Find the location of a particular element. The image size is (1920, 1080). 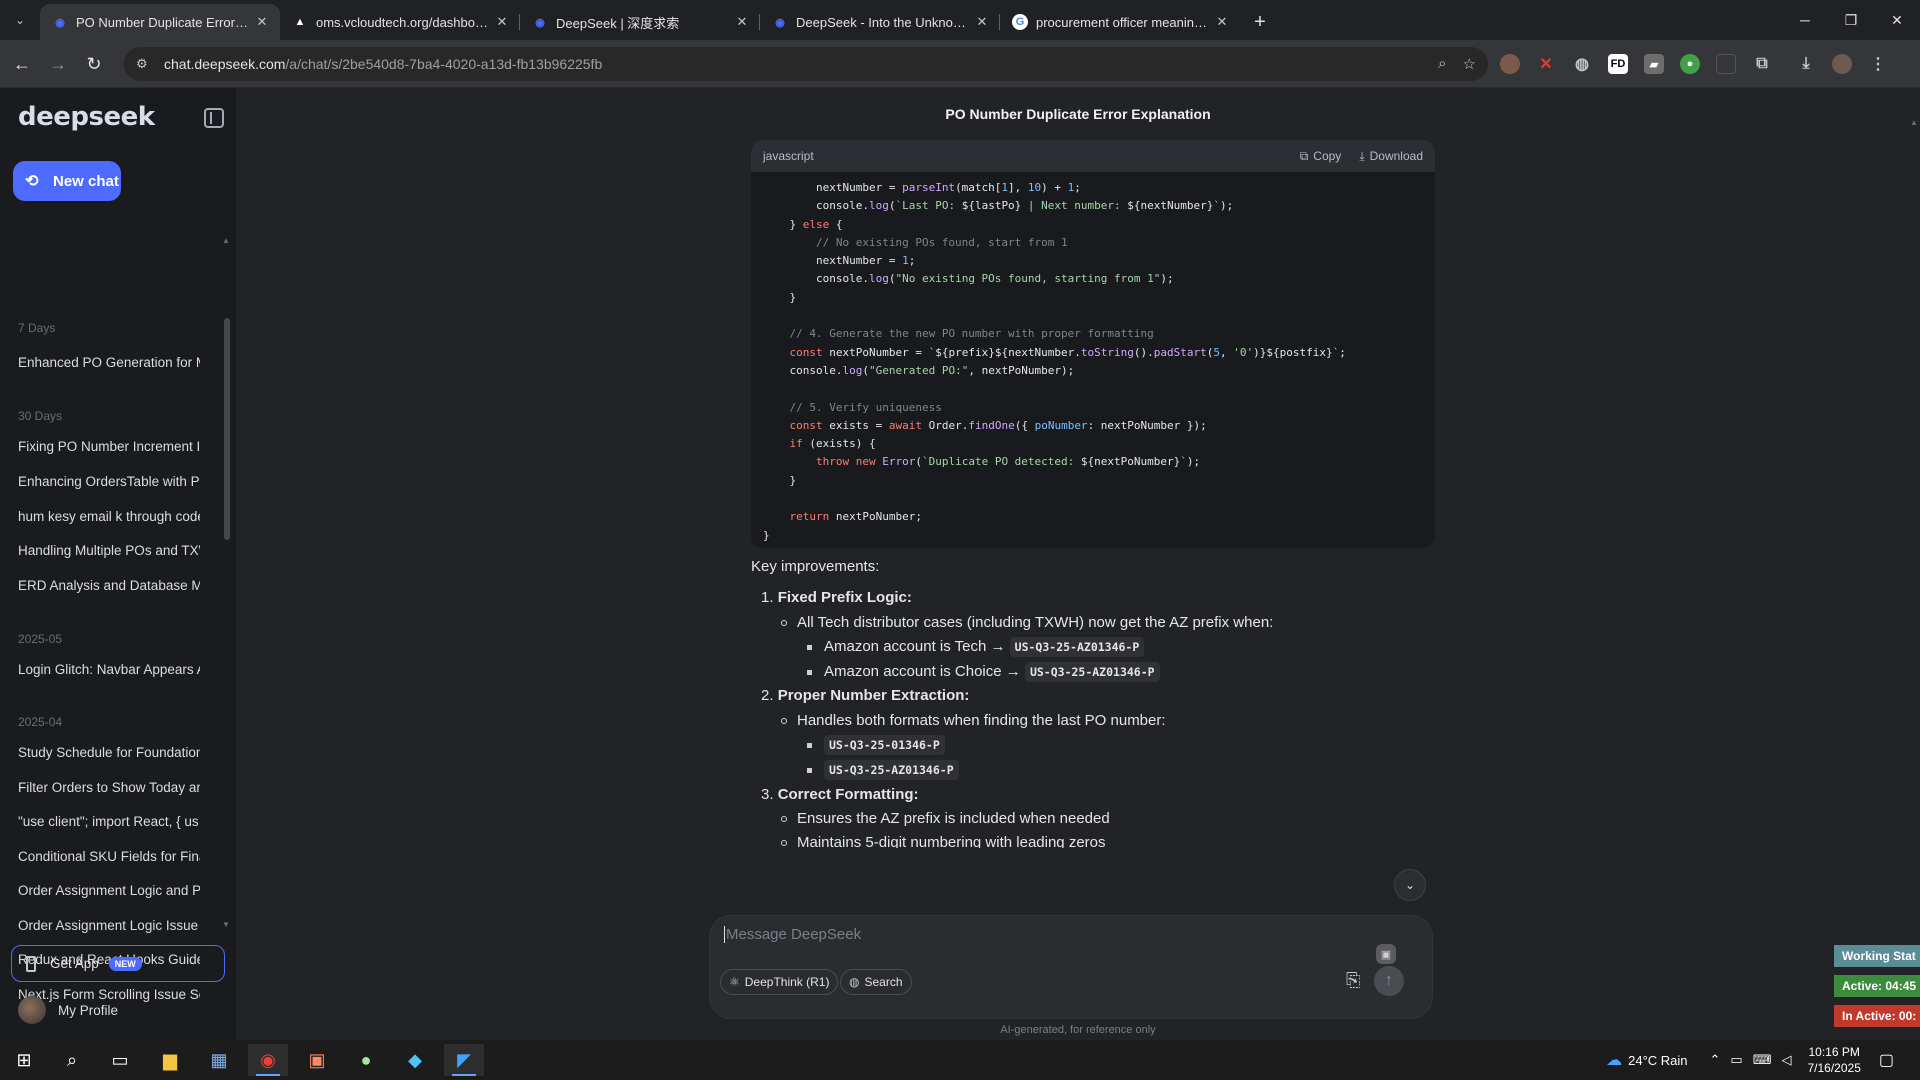

tab-oms-dashboard: ▲ oms.vcloudtech.org/dashboard ✕ is located at coordinates (400, 22).